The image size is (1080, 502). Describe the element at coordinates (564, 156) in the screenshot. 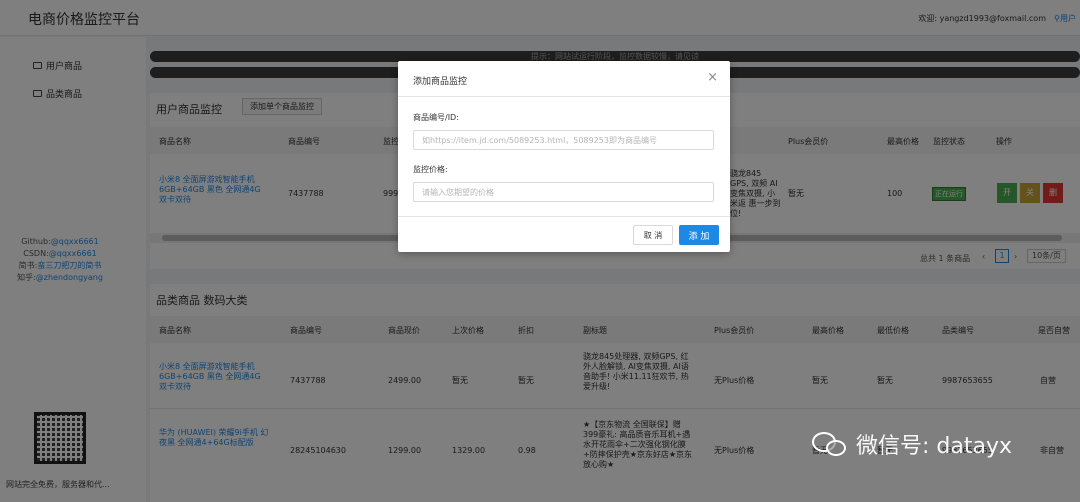

I see `add-monitor-dialog: 添加商品监控 × 商品编号/ID: 监控价格: 取 消 添 加` at that location.